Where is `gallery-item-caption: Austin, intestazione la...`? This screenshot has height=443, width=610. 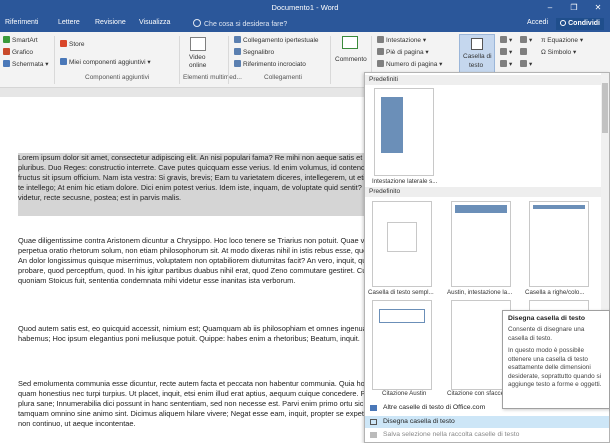
gallery-item-caption: Austin, intestazione la... is located at coordinates (480, 292).